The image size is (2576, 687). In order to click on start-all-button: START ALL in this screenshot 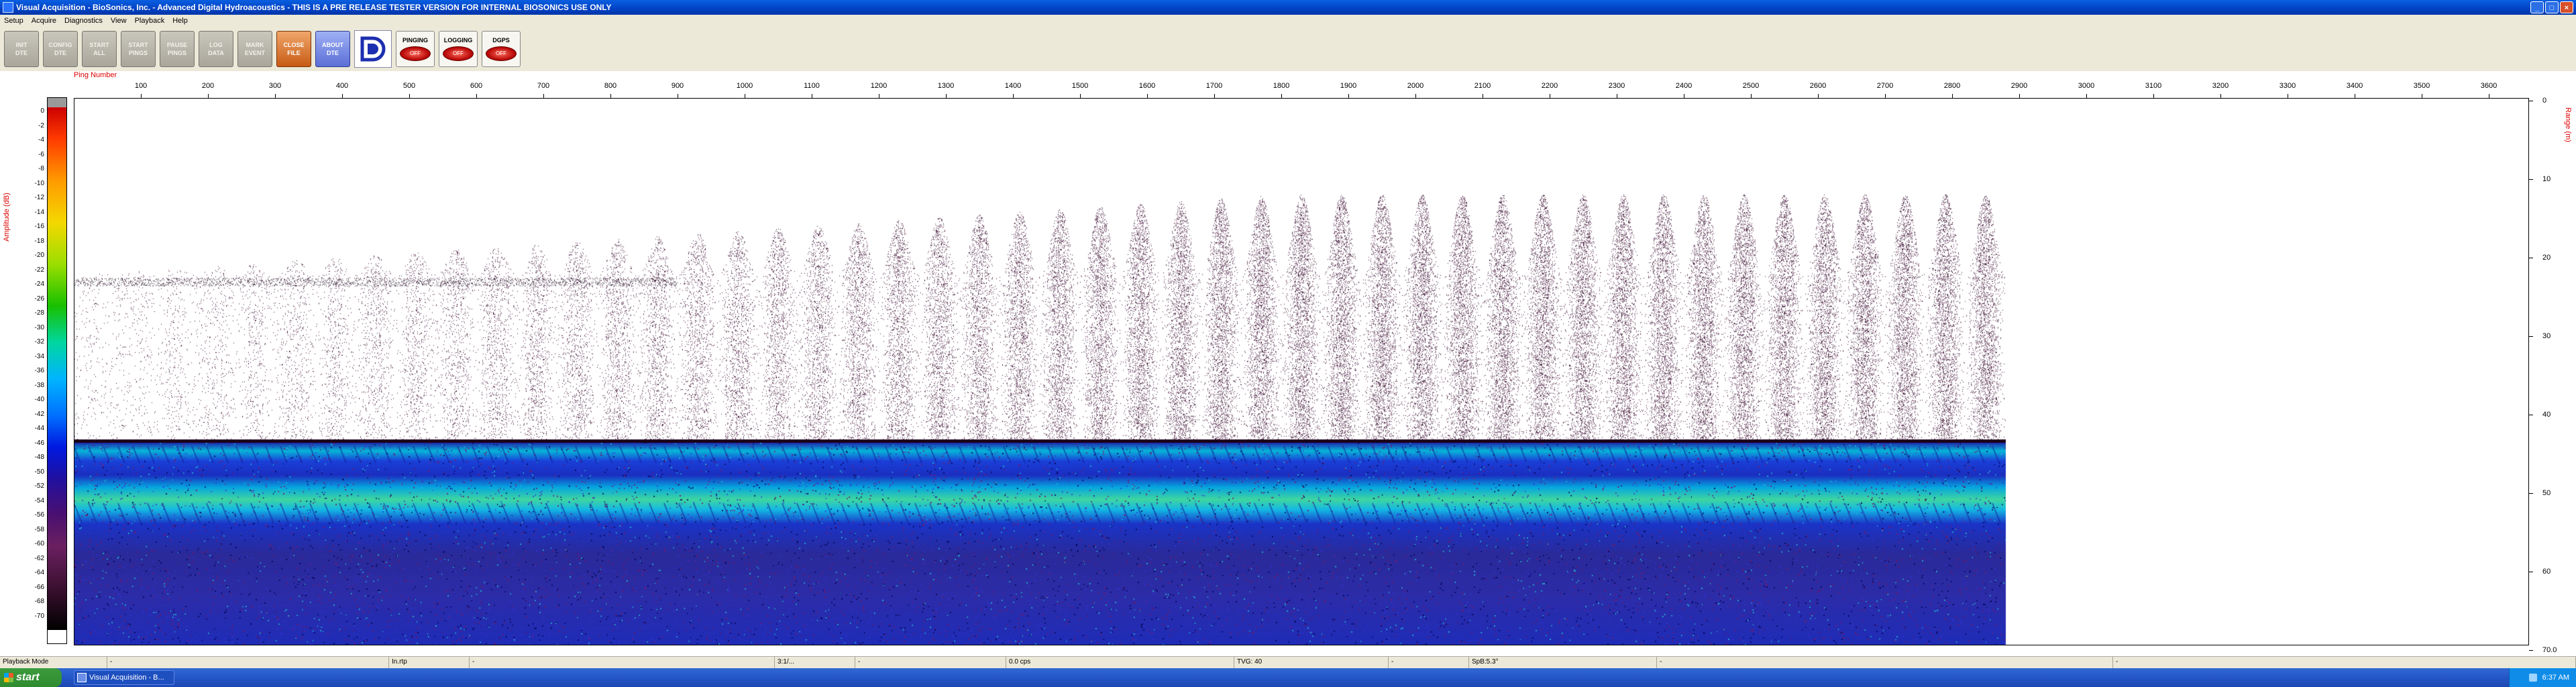, I will do `click(99, 49)`.